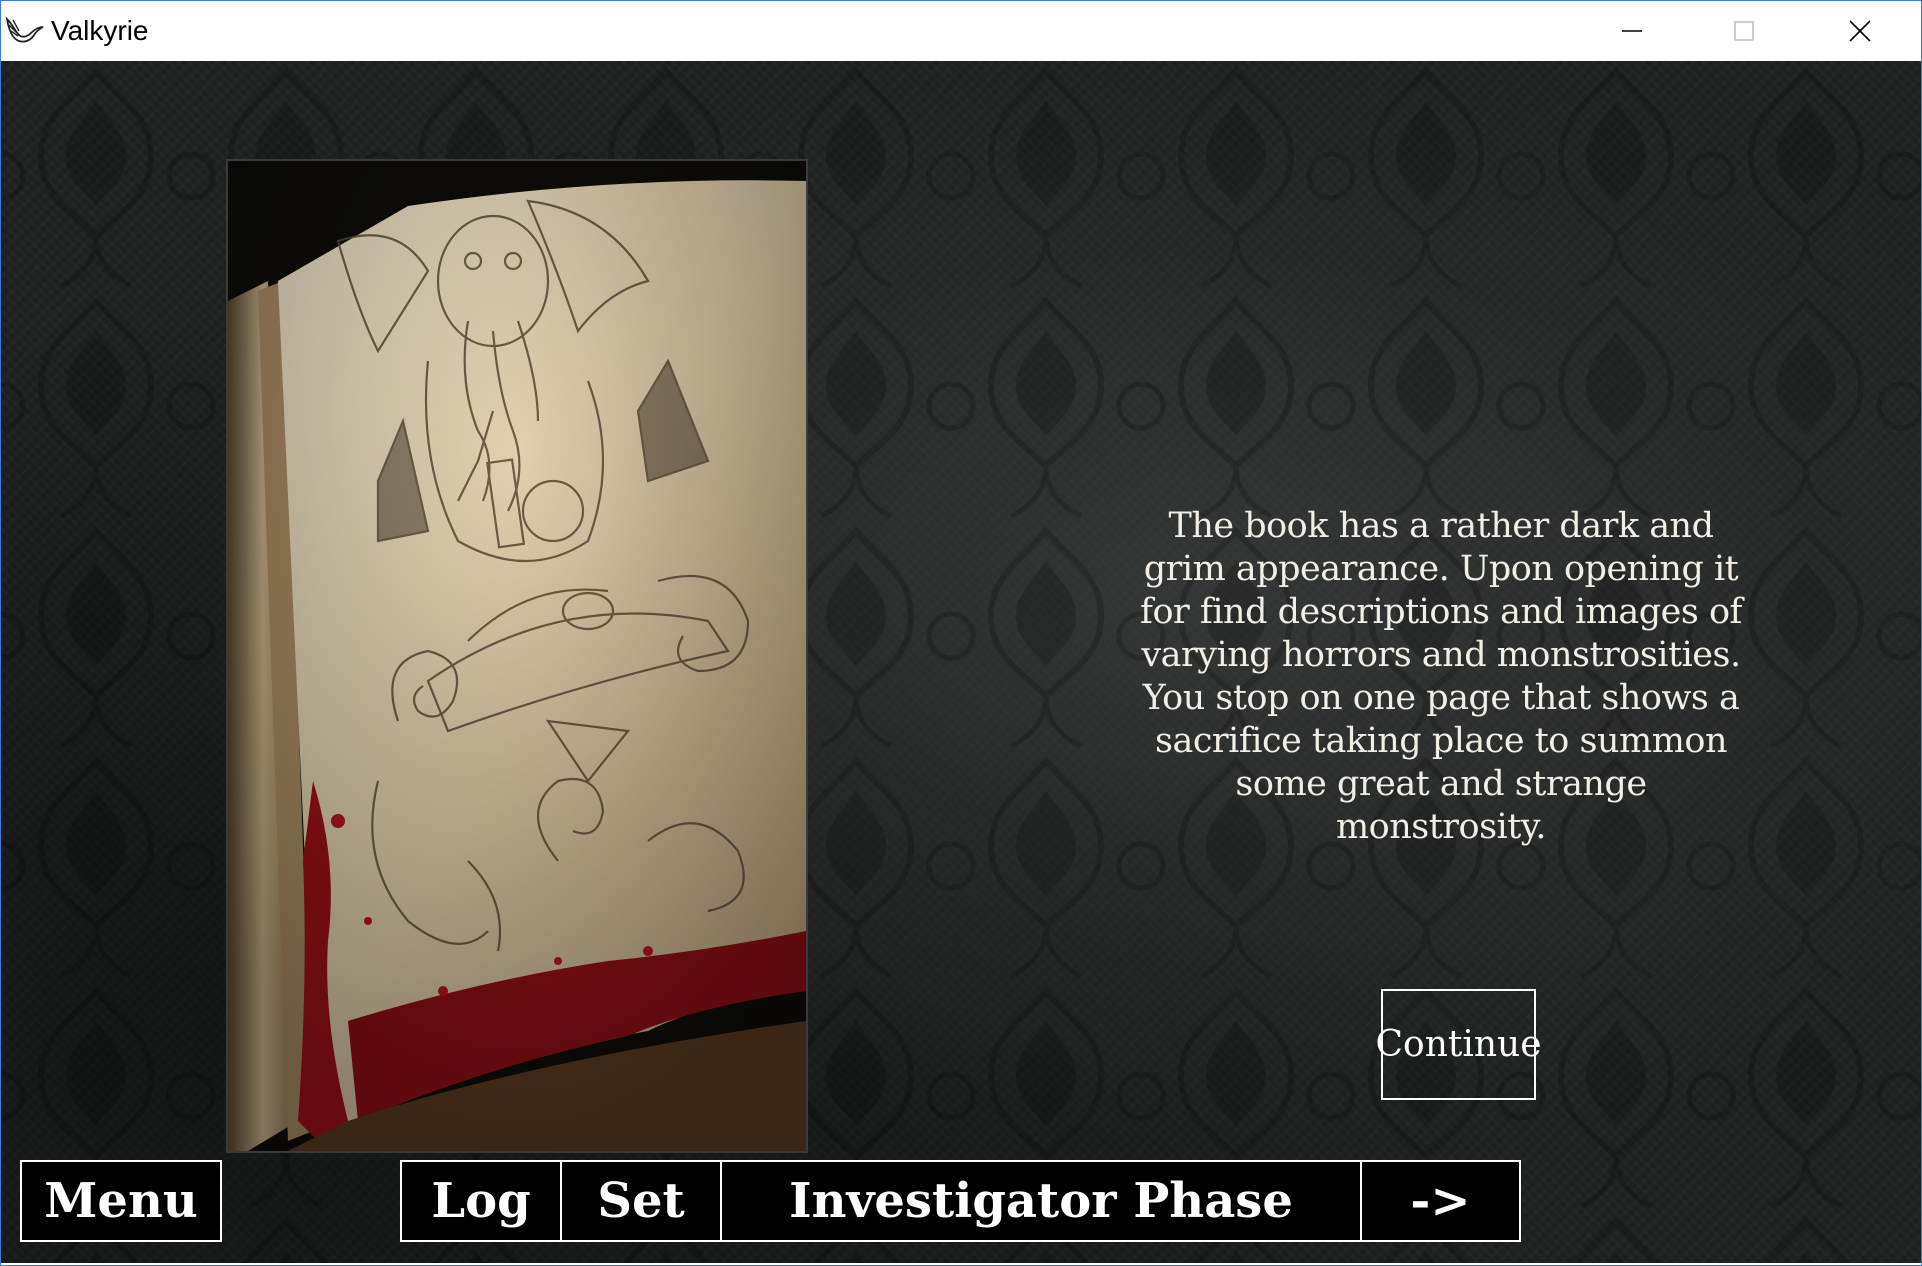 This screenshot has width=1922, height=1266. Describe the element at coordinates (25, 31) in the screenshot. I see `valkyrie-wing-icon` at that location.